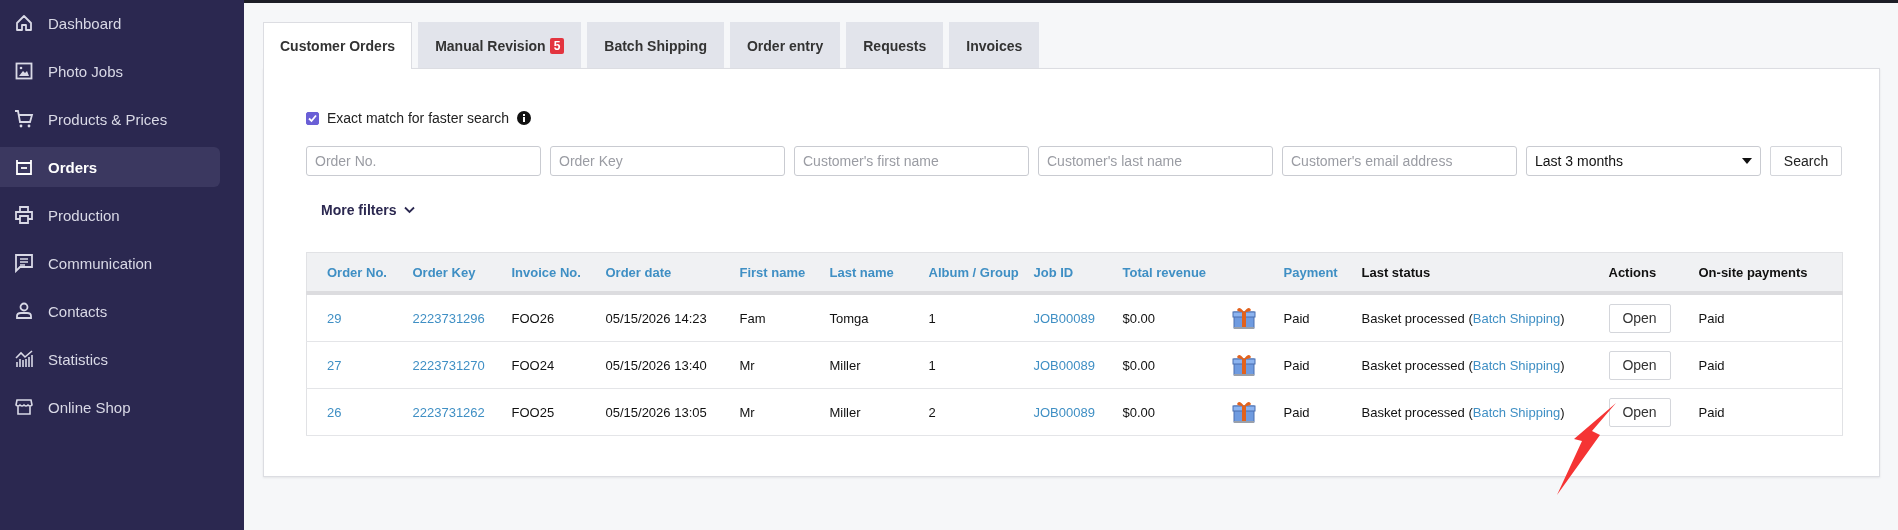  Describe the element at coordinates (557, 45) in the screenshot. I see `count-badge: 5` at that location.